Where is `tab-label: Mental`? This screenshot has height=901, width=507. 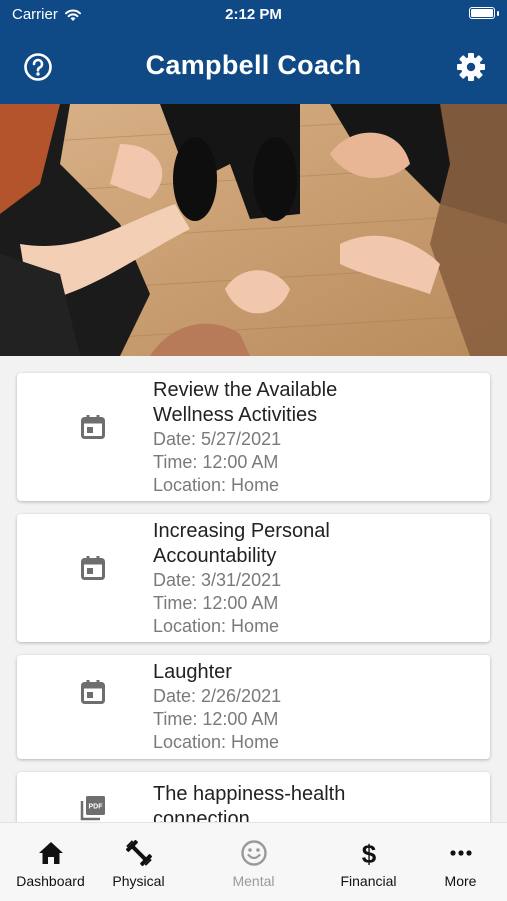 tab-label: Mental is located at coordinates (253, 881).